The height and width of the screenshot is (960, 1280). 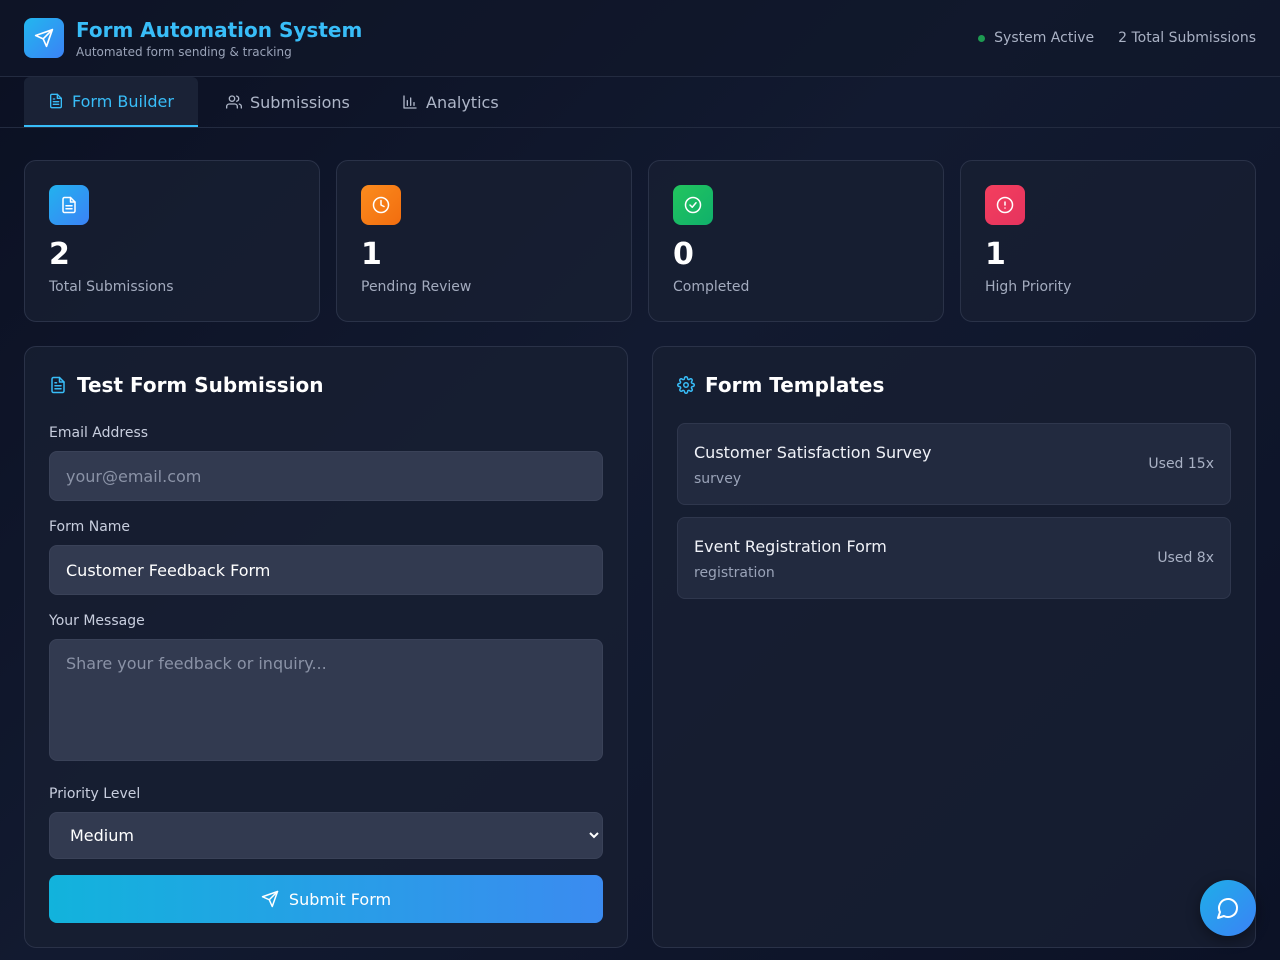 What do you see at coordinates (1187, 38) in the screenshot?
I see `total-submissions-text: 2 Total Submissions` at bounding box center [1187, 38].